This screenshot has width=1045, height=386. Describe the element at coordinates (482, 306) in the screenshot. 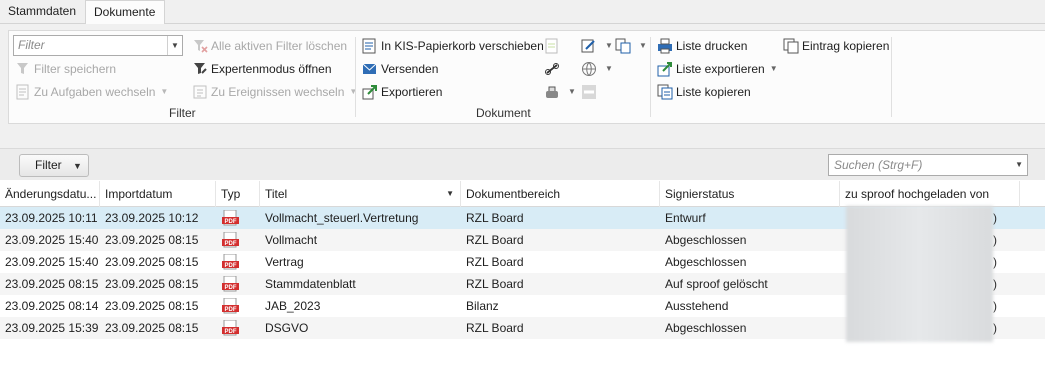

I see `cell-area: Bilanz` at that location.